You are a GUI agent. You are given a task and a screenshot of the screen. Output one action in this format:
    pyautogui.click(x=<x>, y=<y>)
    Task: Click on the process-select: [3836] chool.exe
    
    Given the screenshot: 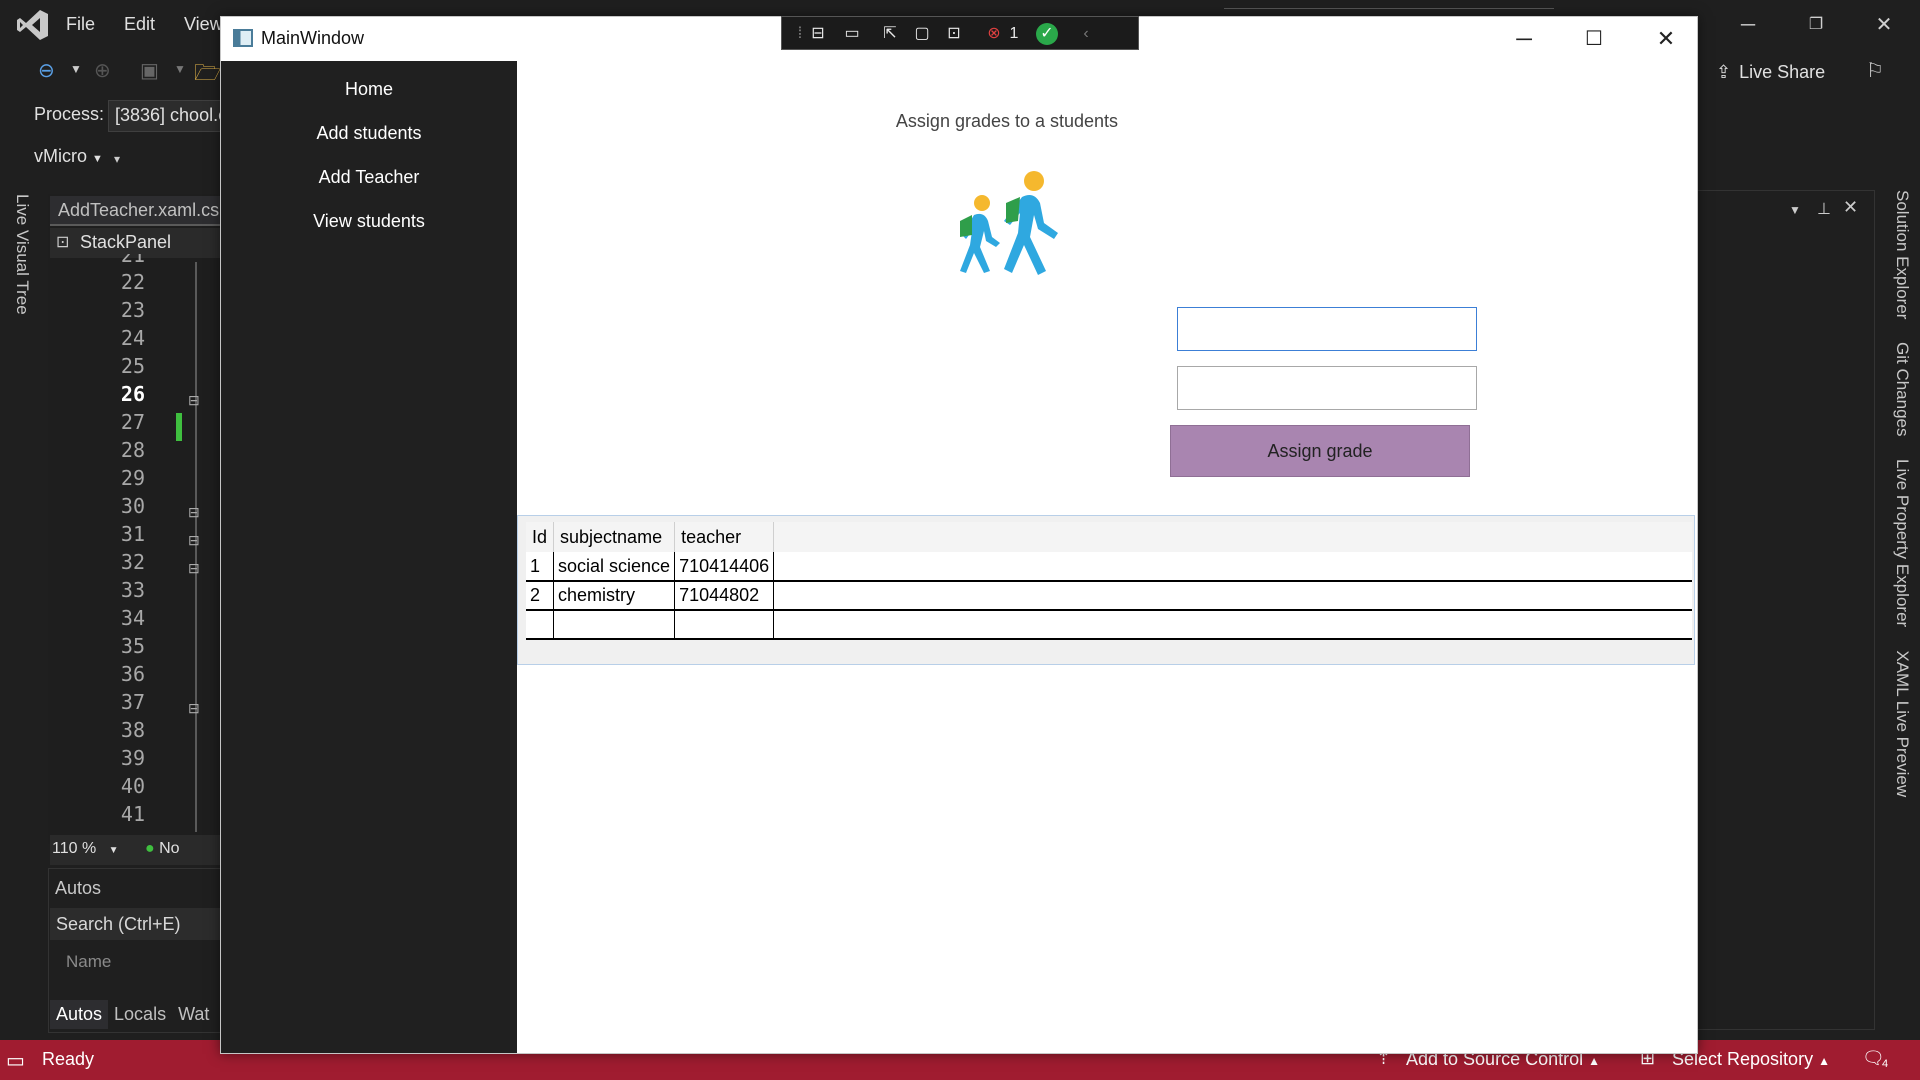 What is the action you would take?
    pyautogui.click(x=168, y=116)
    